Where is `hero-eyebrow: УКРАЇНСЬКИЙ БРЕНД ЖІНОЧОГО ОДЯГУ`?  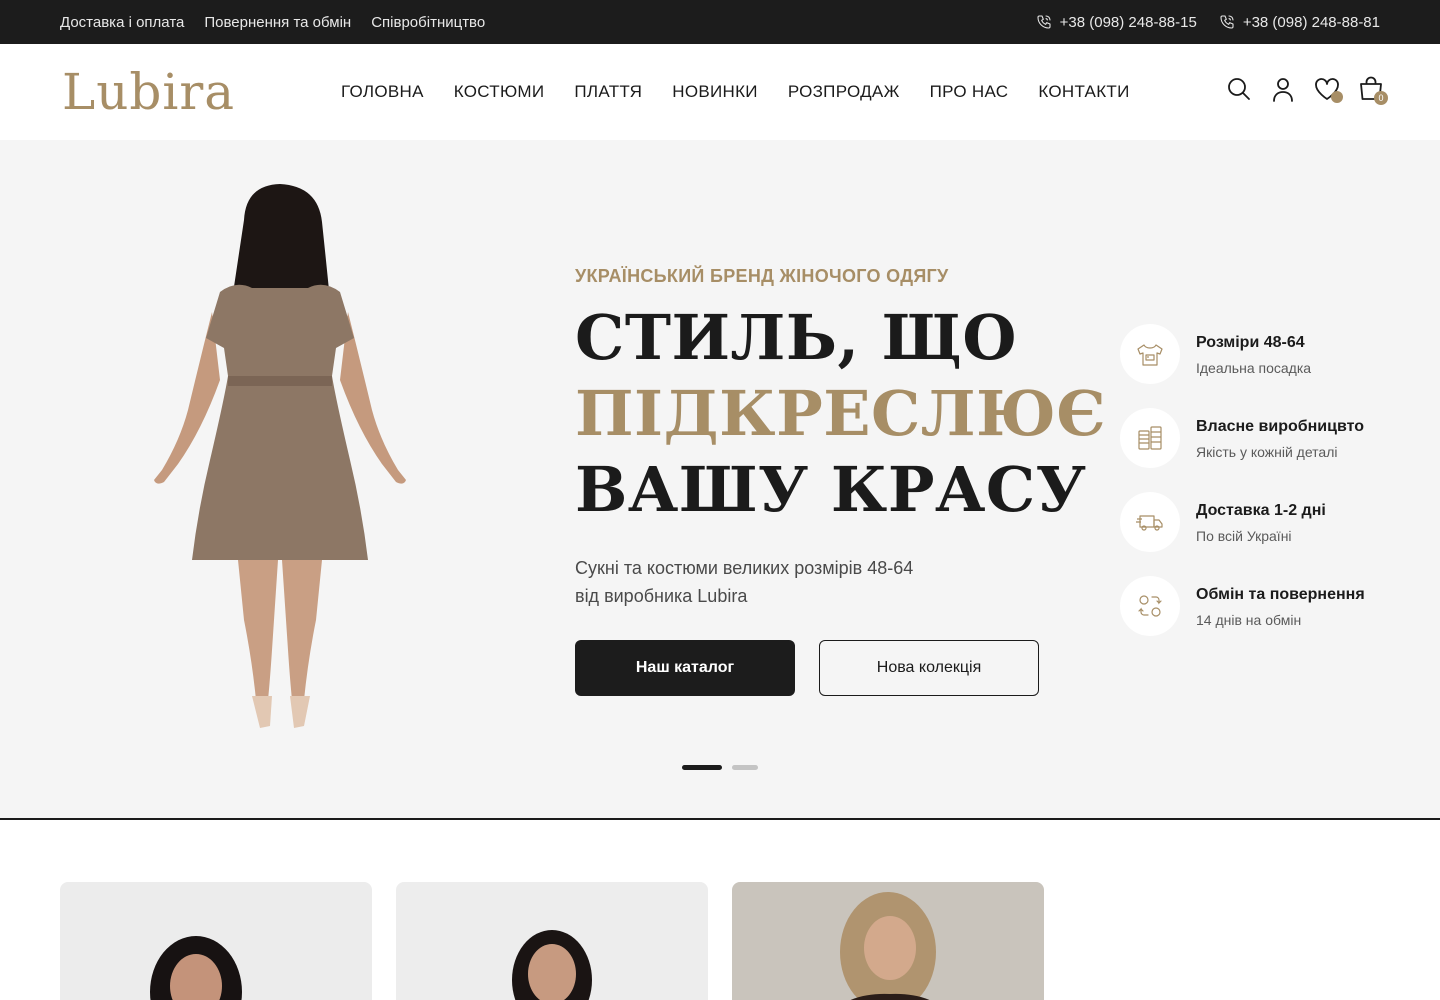 hero-eyebrow: УКРАЇНСЬКИЙ БРЕНД ЖІНОЧОГО ОДЯГУ is located at coordinates (762, 276).